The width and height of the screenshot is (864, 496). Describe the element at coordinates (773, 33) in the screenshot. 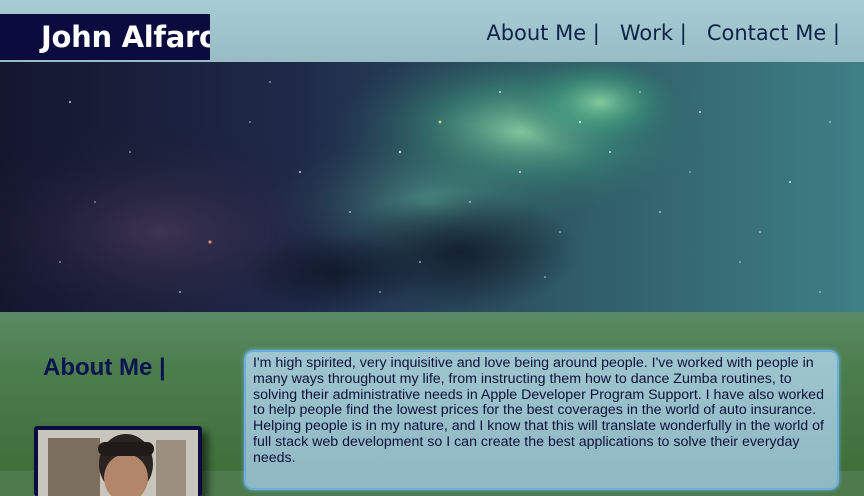

I see `nav-link-contact: Contact Me |` at that location.